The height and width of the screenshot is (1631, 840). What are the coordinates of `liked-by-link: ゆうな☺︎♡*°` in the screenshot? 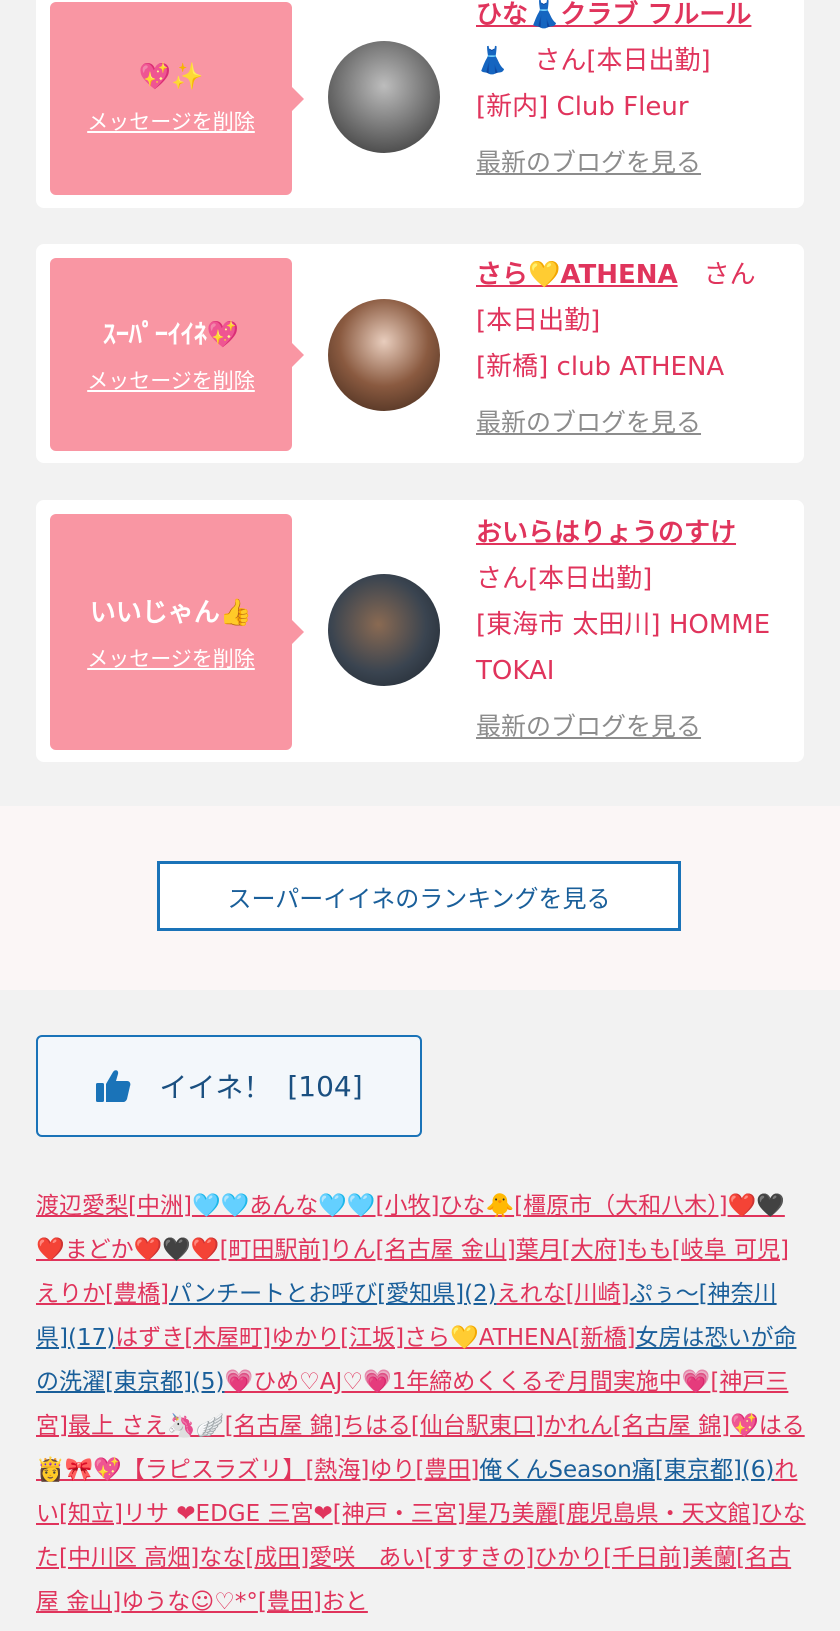 It's located at (189, 1602).